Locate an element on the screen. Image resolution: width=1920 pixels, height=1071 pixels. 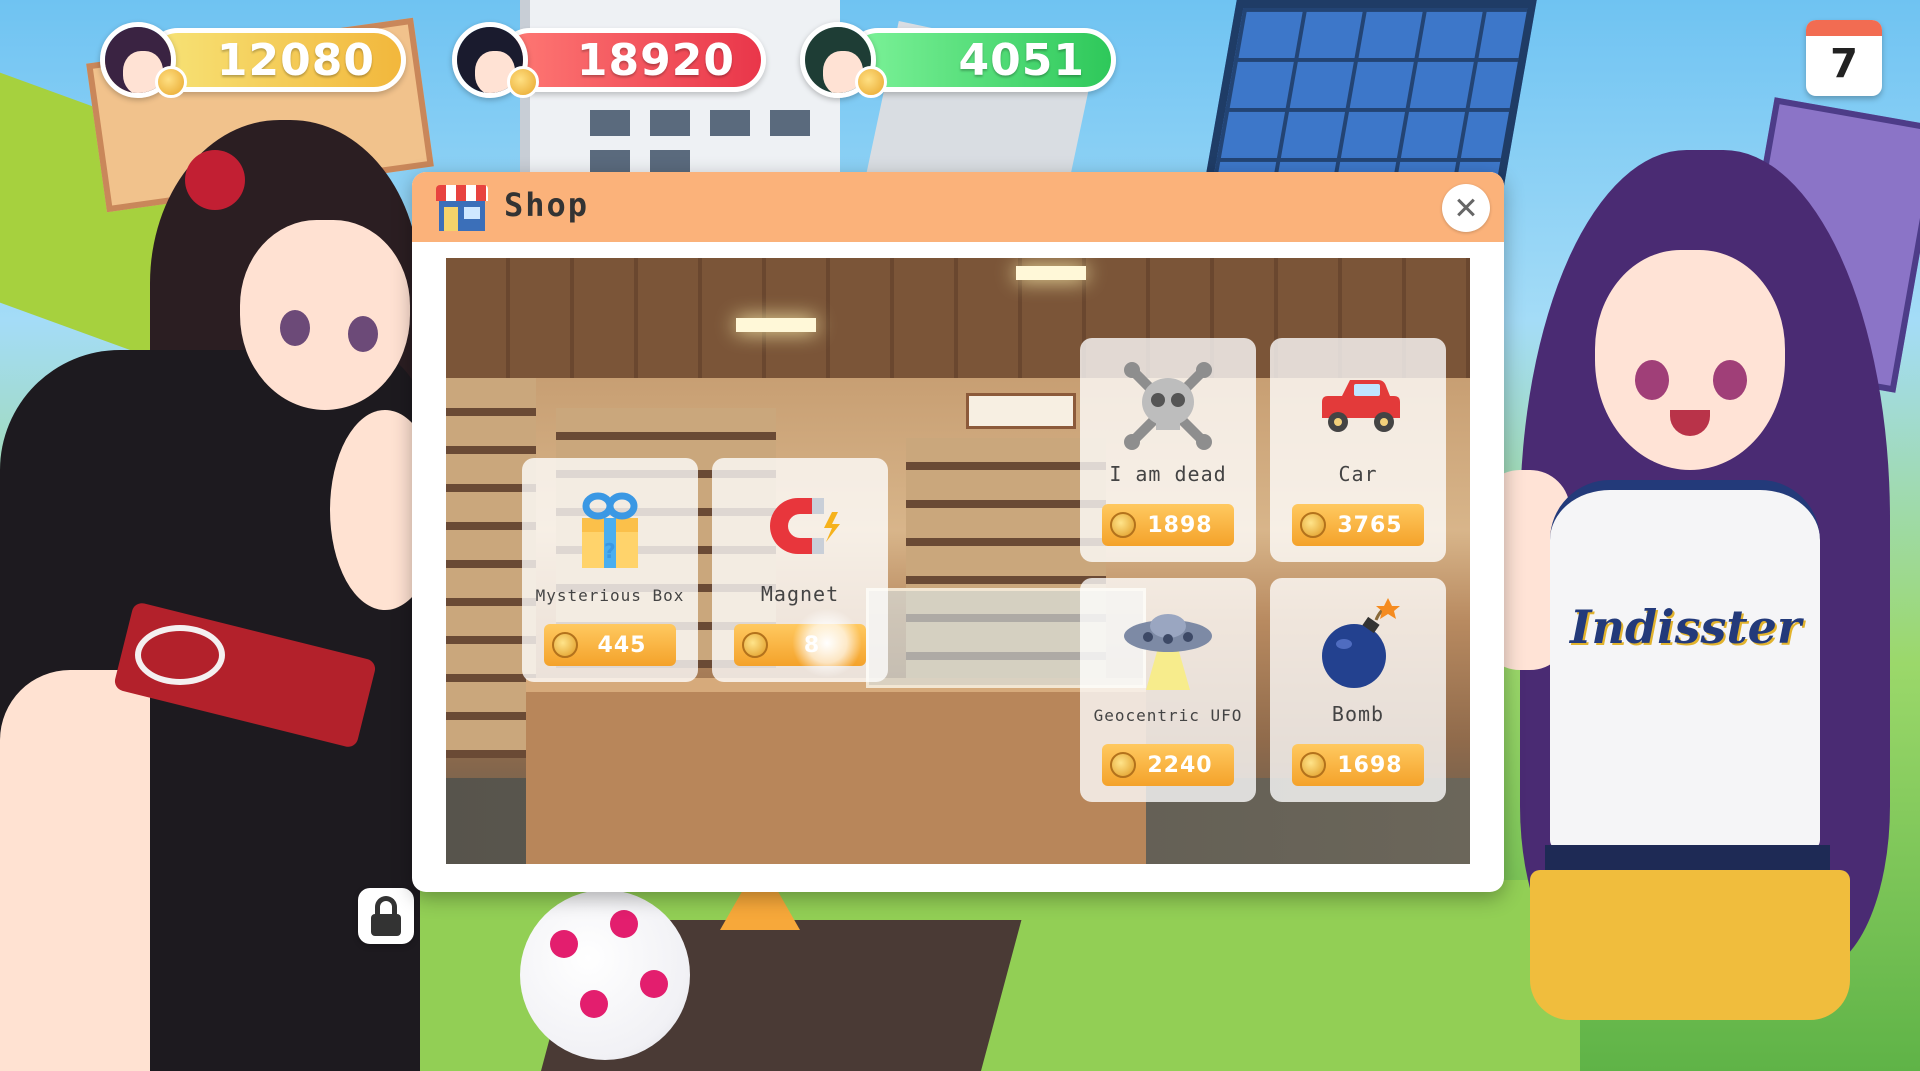
score-value: 12080 is located at coordinates (295, 60).